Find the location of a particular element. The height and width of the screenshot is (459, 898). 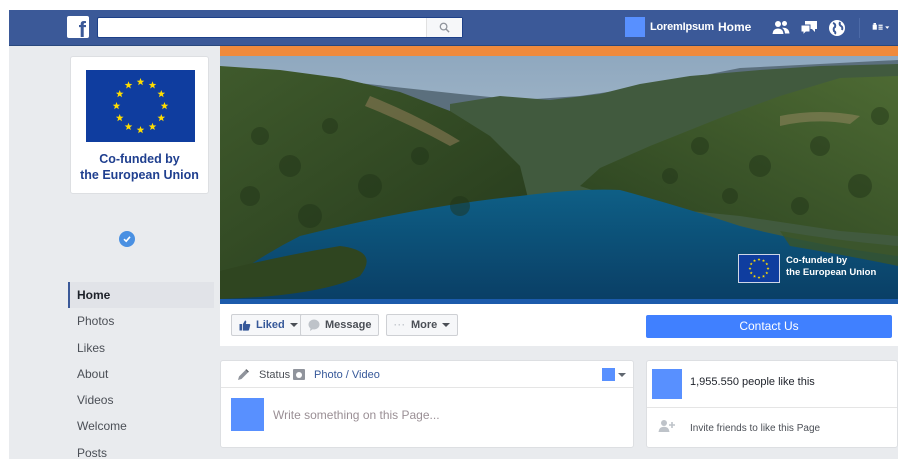

likes-divider is located at coordinates (772, 407).